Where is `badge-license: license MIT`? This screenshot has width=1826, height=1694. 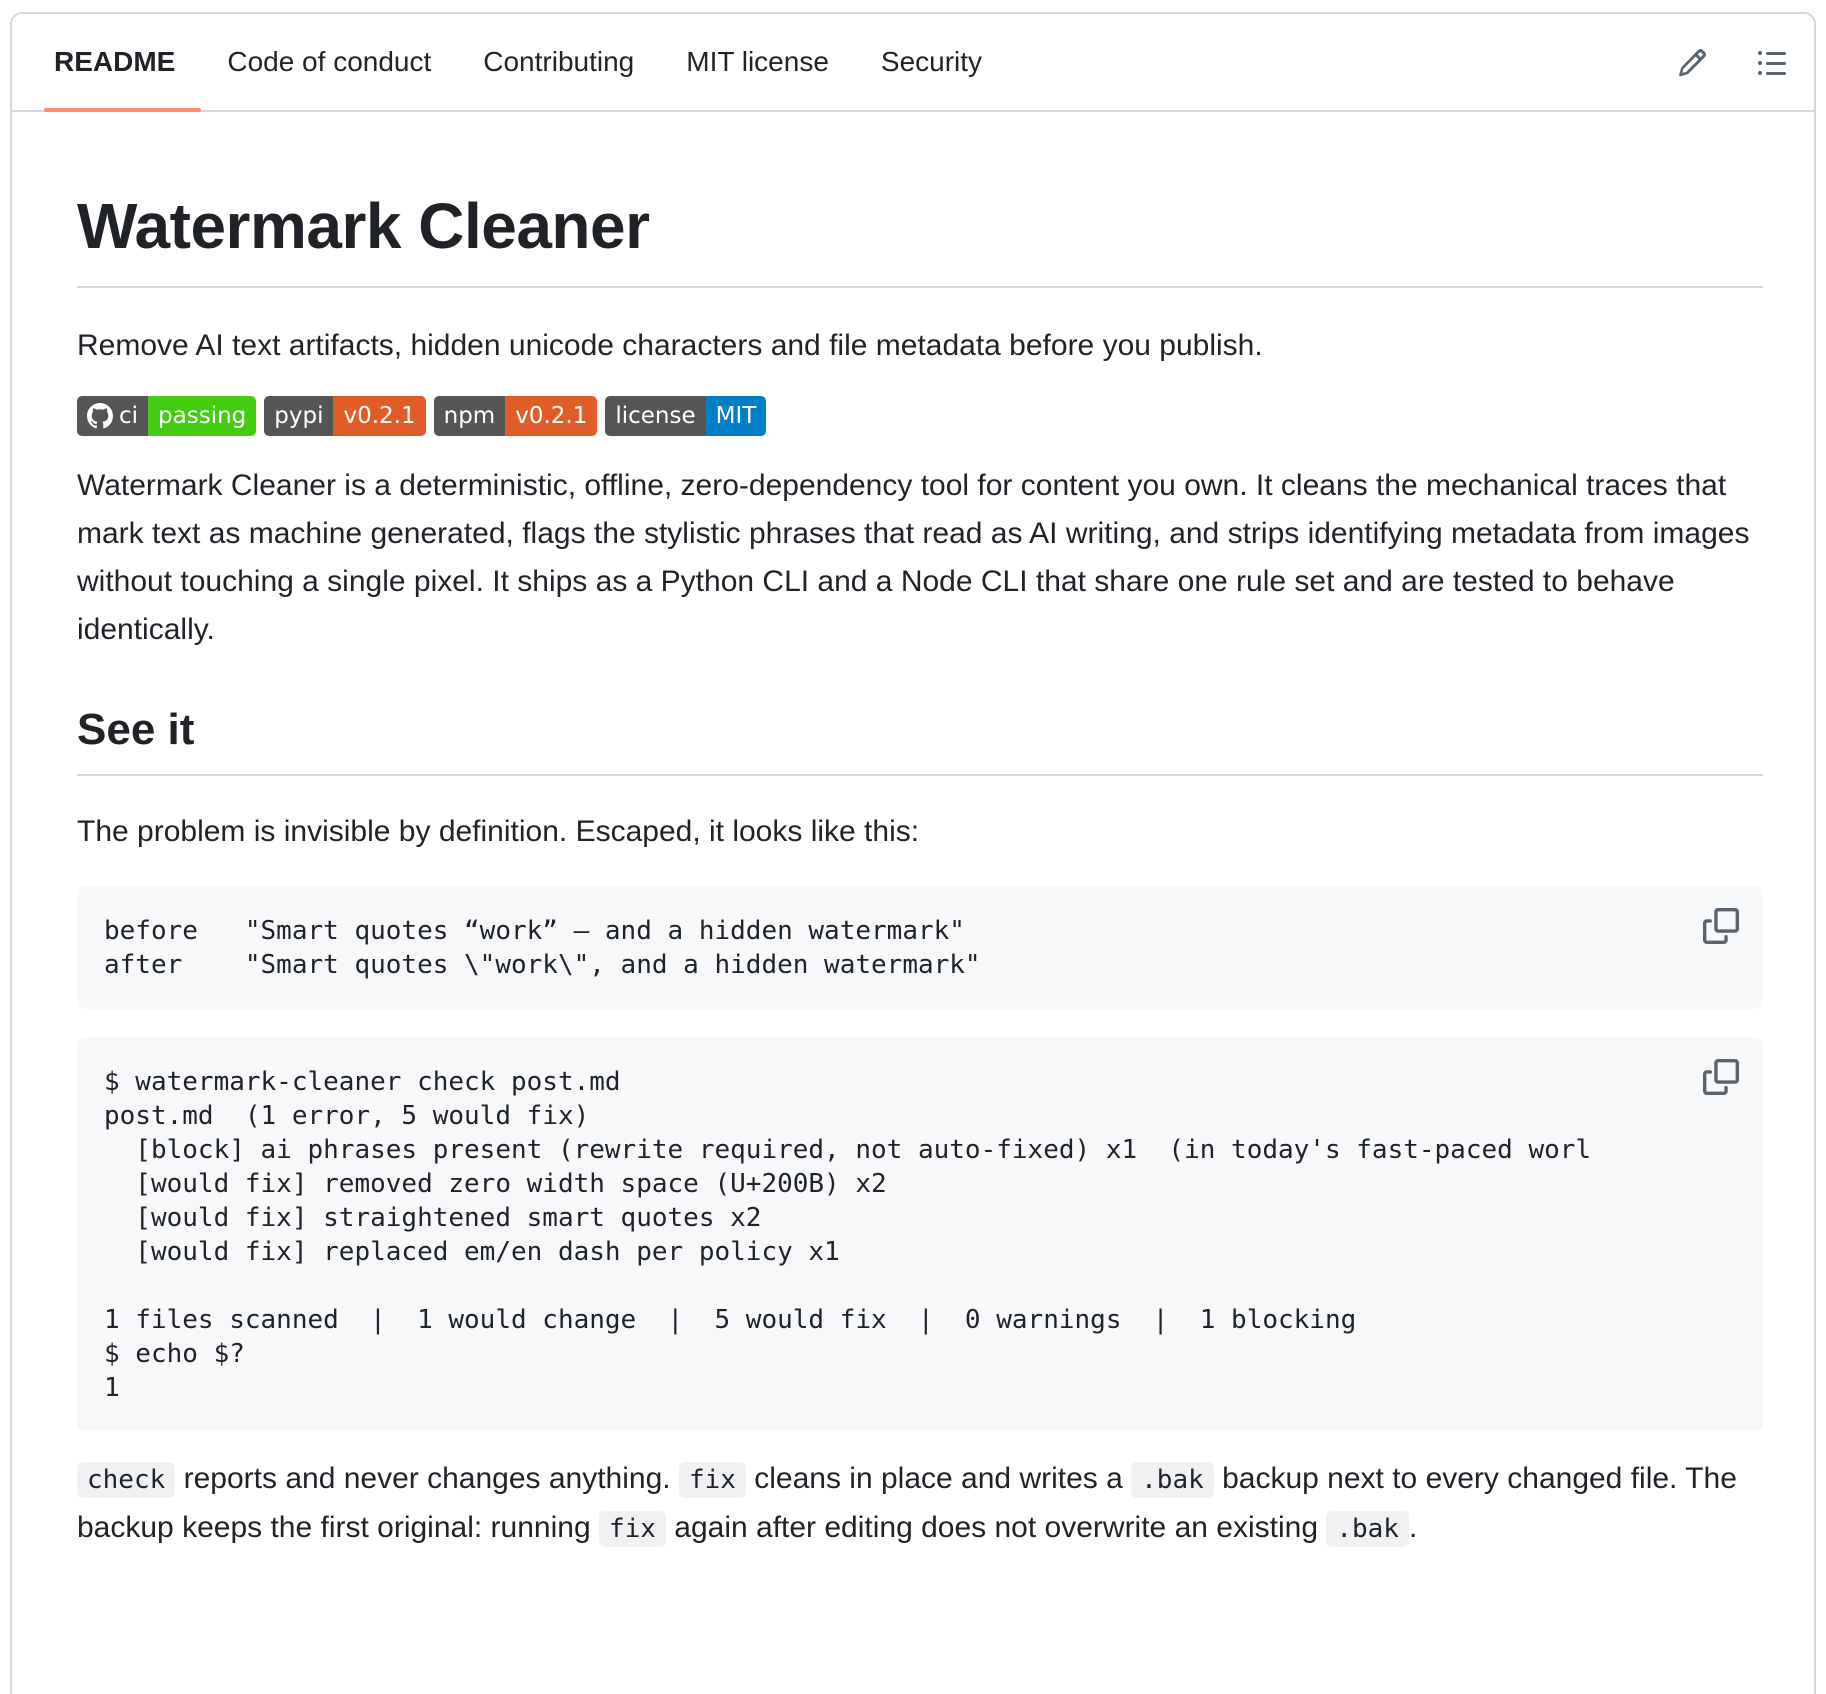
badge-license: license MIT is located at coordinates (686, 416).